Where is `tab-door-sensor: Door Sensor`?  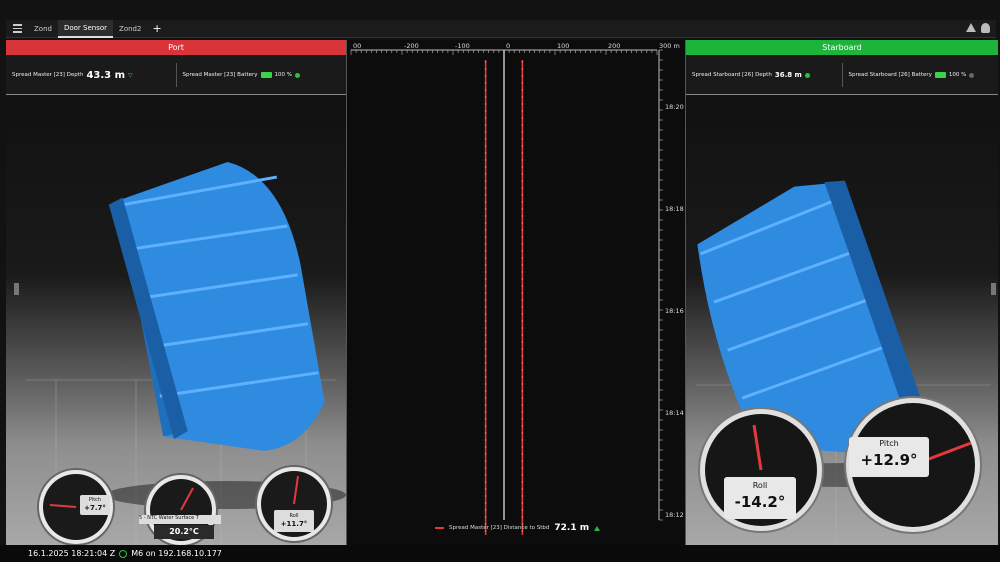 tab-door-sensor: Door Sensor is located at coordinates (85, 28).